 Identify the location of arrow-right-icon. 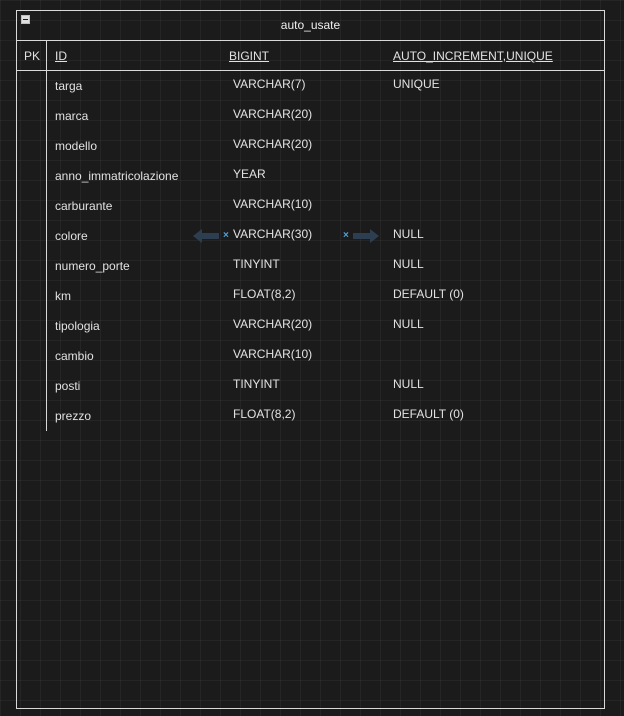
(366, 236).